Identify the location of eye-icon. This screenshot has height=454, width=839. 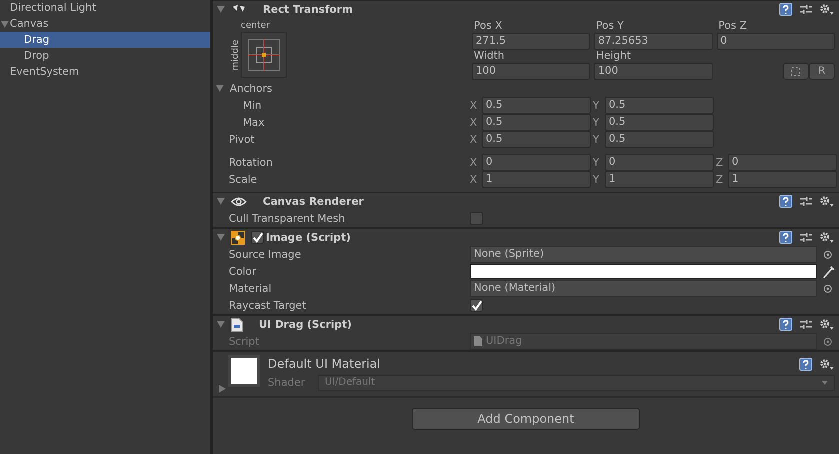
(239, 202).